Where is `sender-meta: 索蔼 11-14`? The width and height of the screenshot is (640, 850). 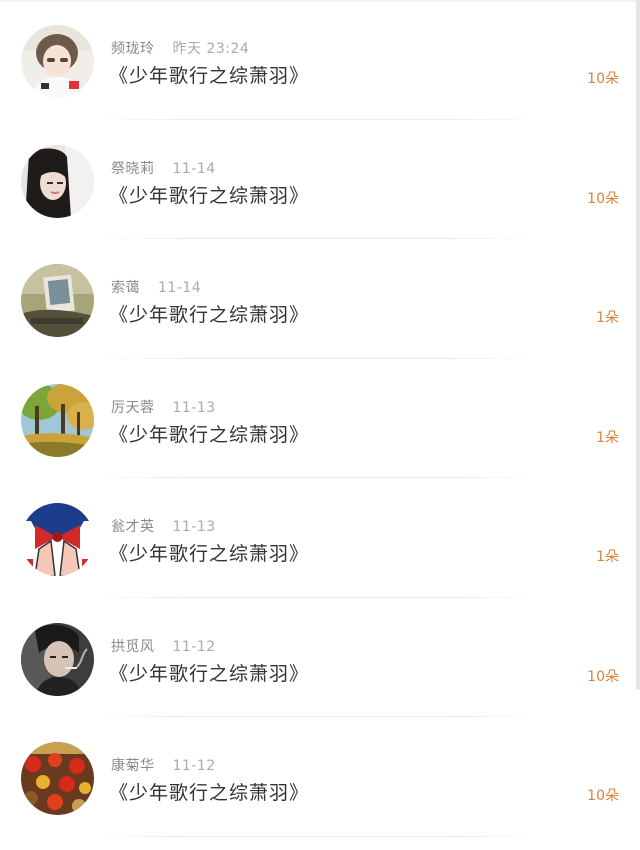 sender-meta: 索蔼 11-14 is located at coordinates (156, 287).